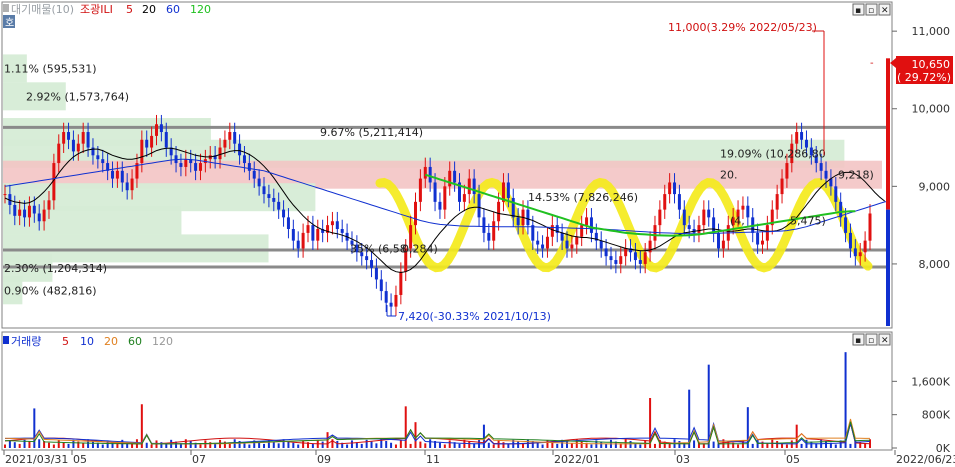  What do you see at coordinates (773, 154) in the screenshot?
I see `vp-label-3: 19.09% (10,286,80` at bounding box center [773, 154].